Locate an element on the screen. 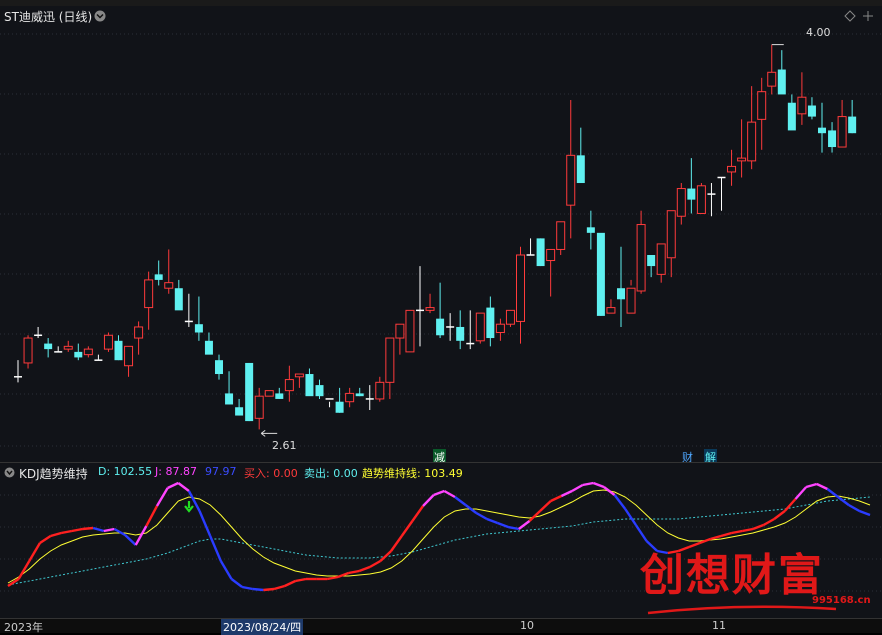  watermark-url: 995168.cn is located at coordinates (841, 600).